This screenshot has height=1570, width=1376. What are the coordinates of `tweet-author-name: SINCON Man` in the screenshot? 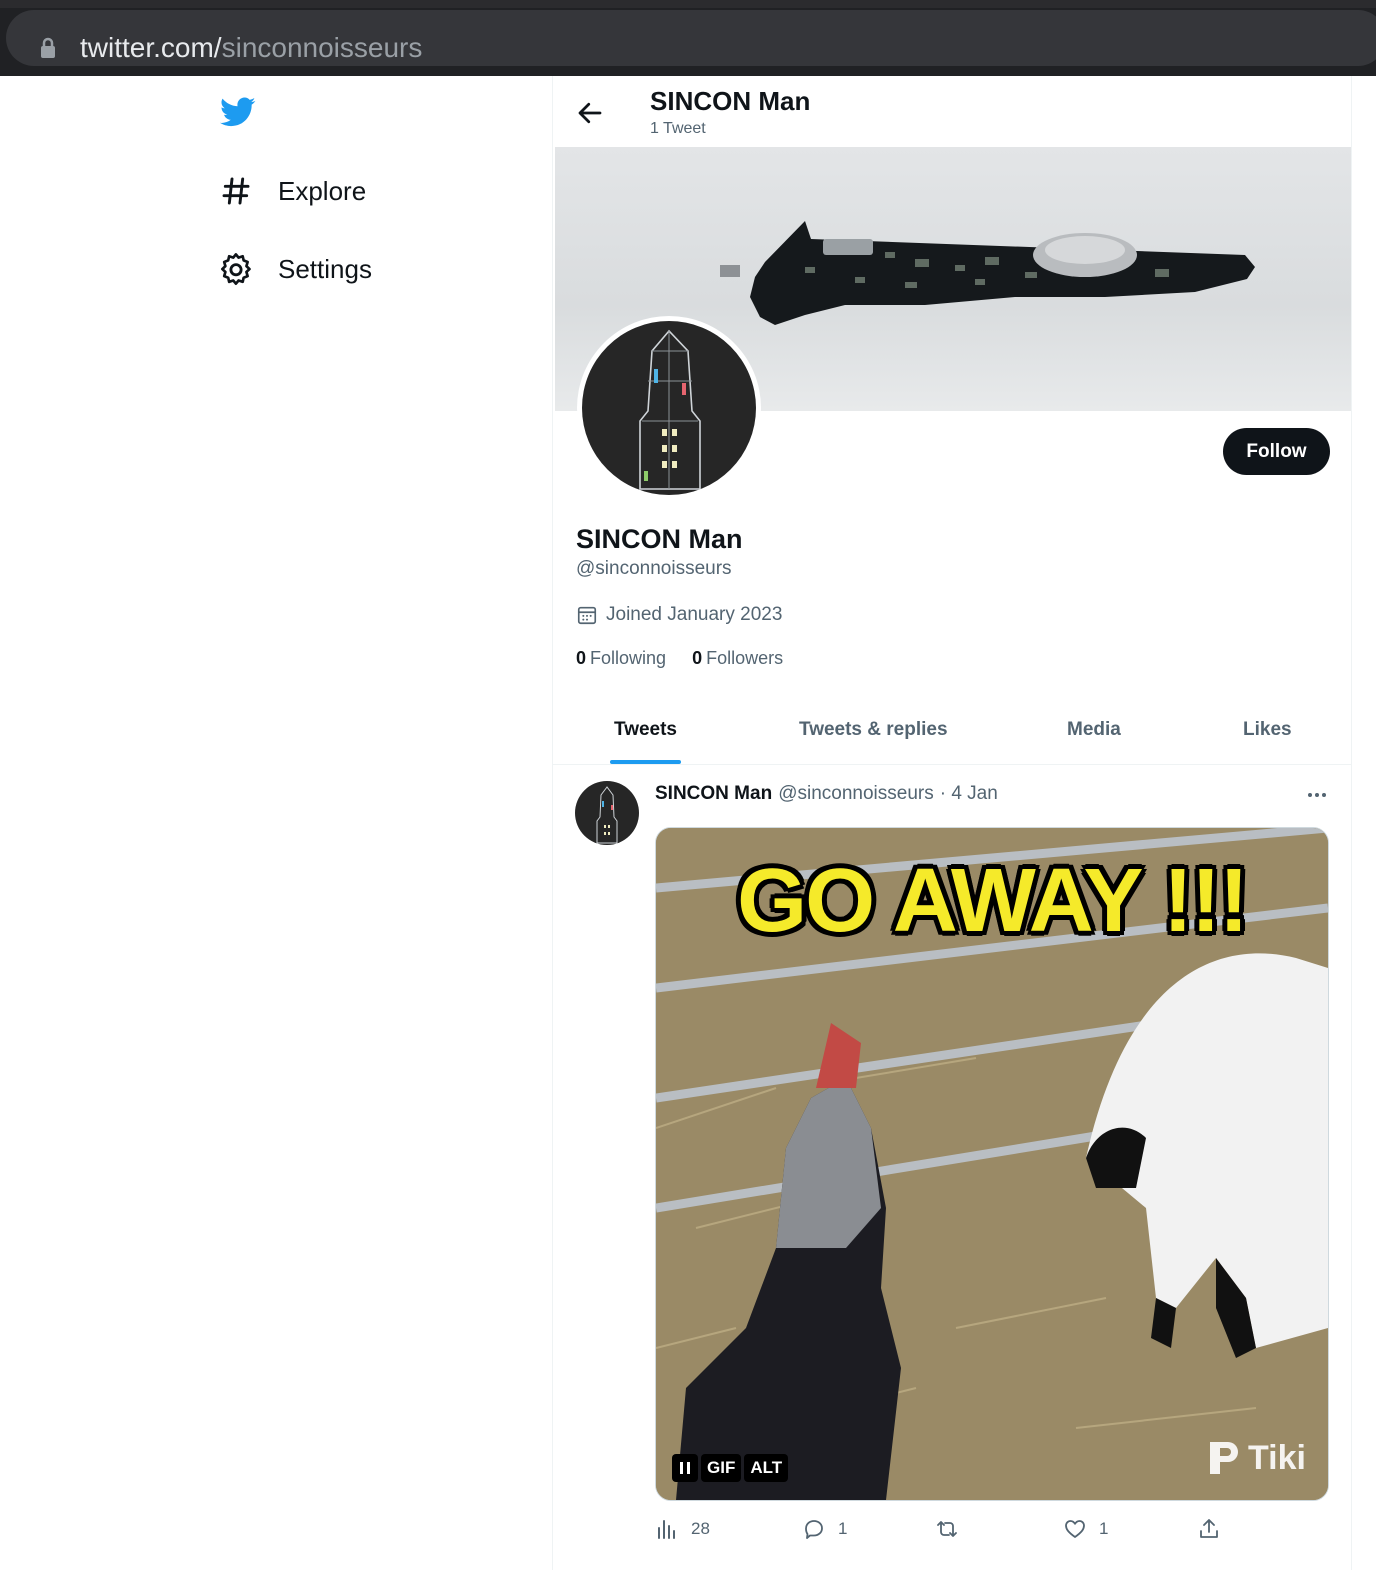 It's located at (713, 794).